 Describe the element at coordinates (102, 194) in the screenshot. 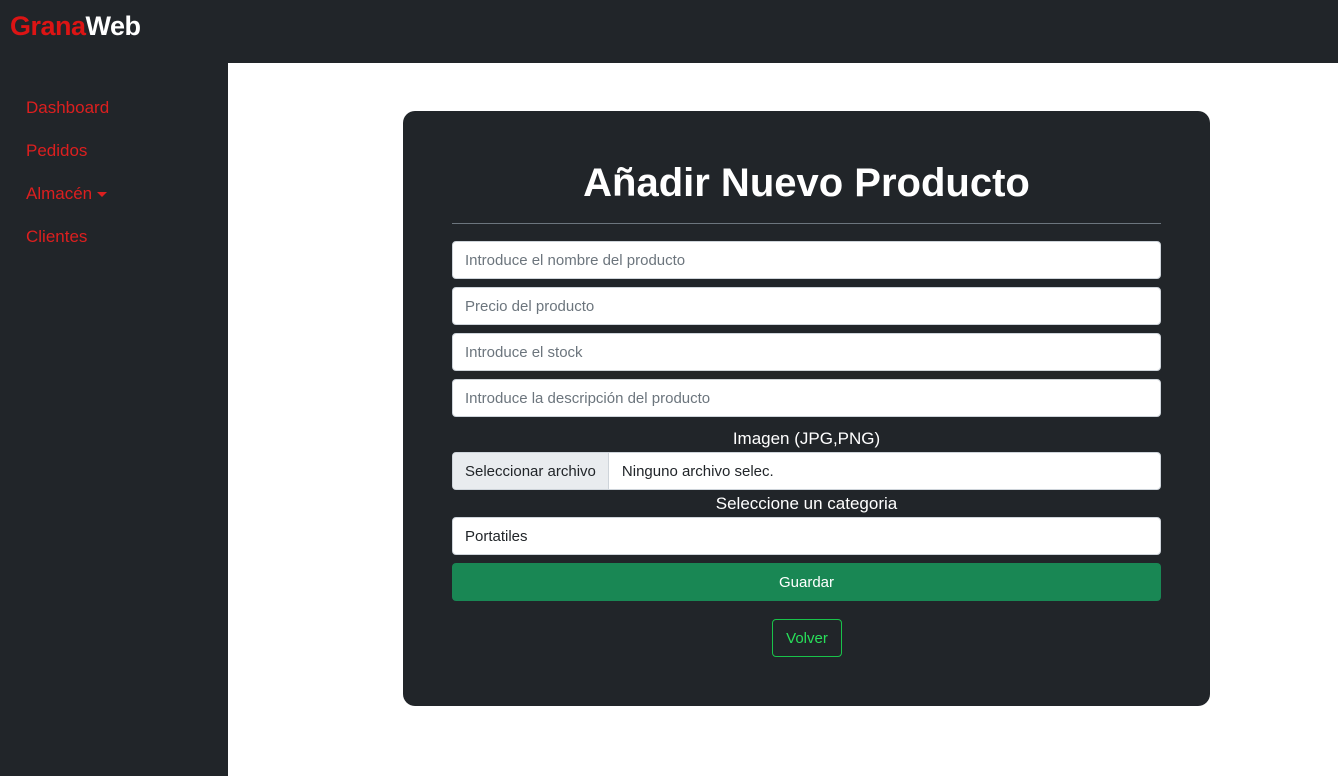

I see `caret-down-icon` at that location.